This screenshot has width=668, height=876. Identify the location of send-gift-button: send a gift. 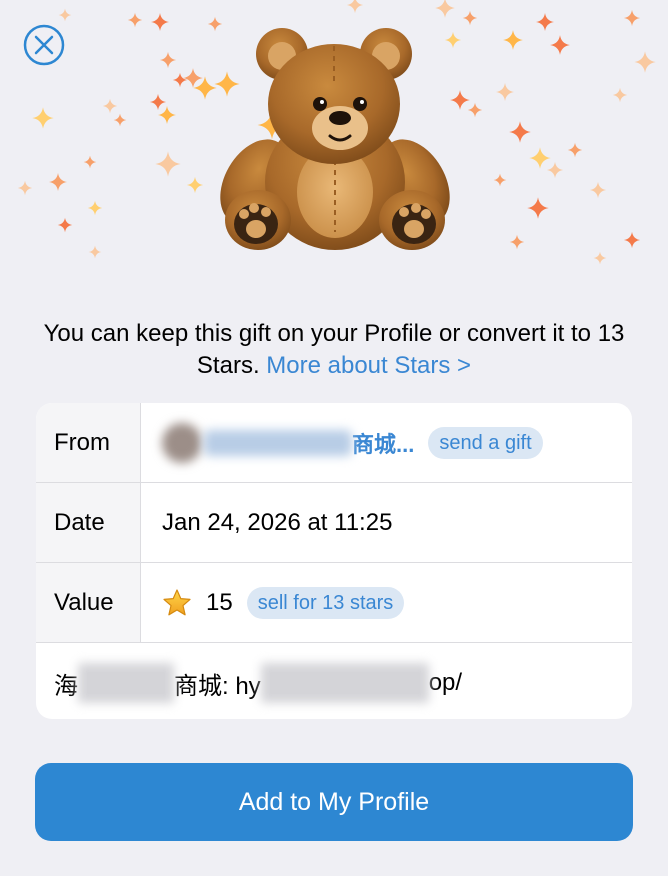
(485, 443).